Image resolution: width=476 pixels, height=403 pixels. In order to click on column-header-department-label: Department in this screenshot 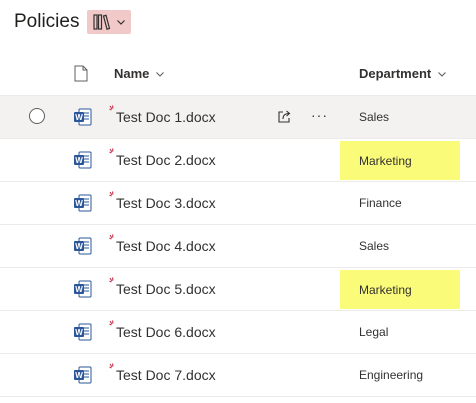, I will do `click(395, 73)`.